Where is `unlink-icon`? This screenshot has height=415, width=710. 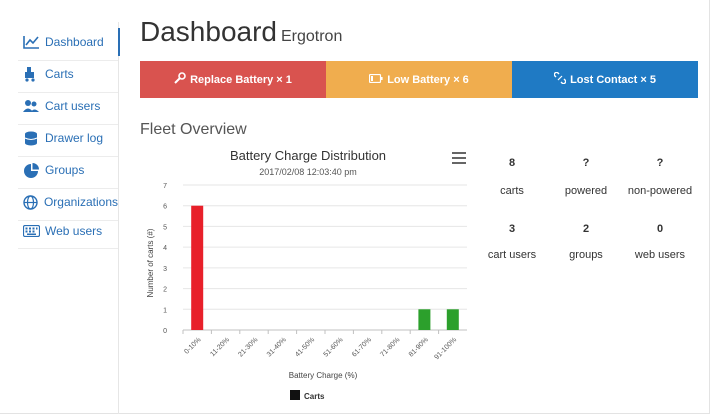 unlink-icon is located at coordinates (561, 79).